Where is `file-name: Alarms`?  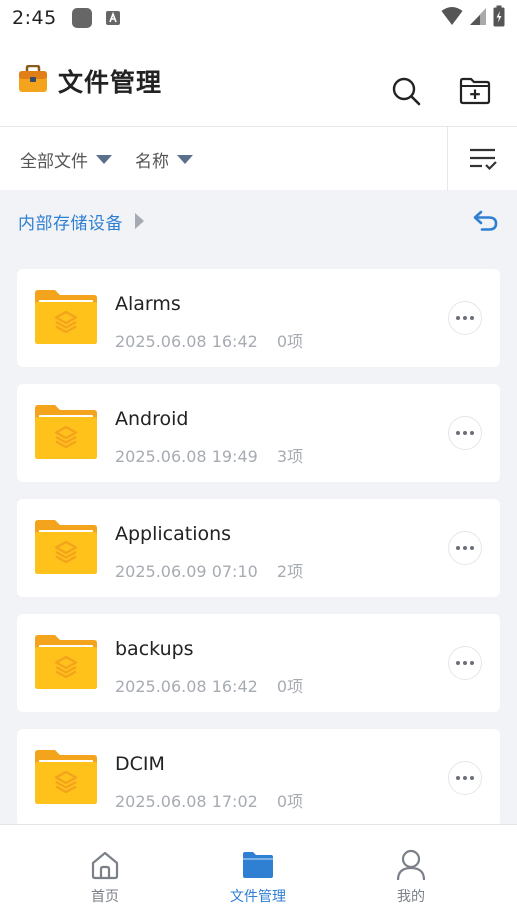 file-name: Alarms is located at coordinates (148, 304).